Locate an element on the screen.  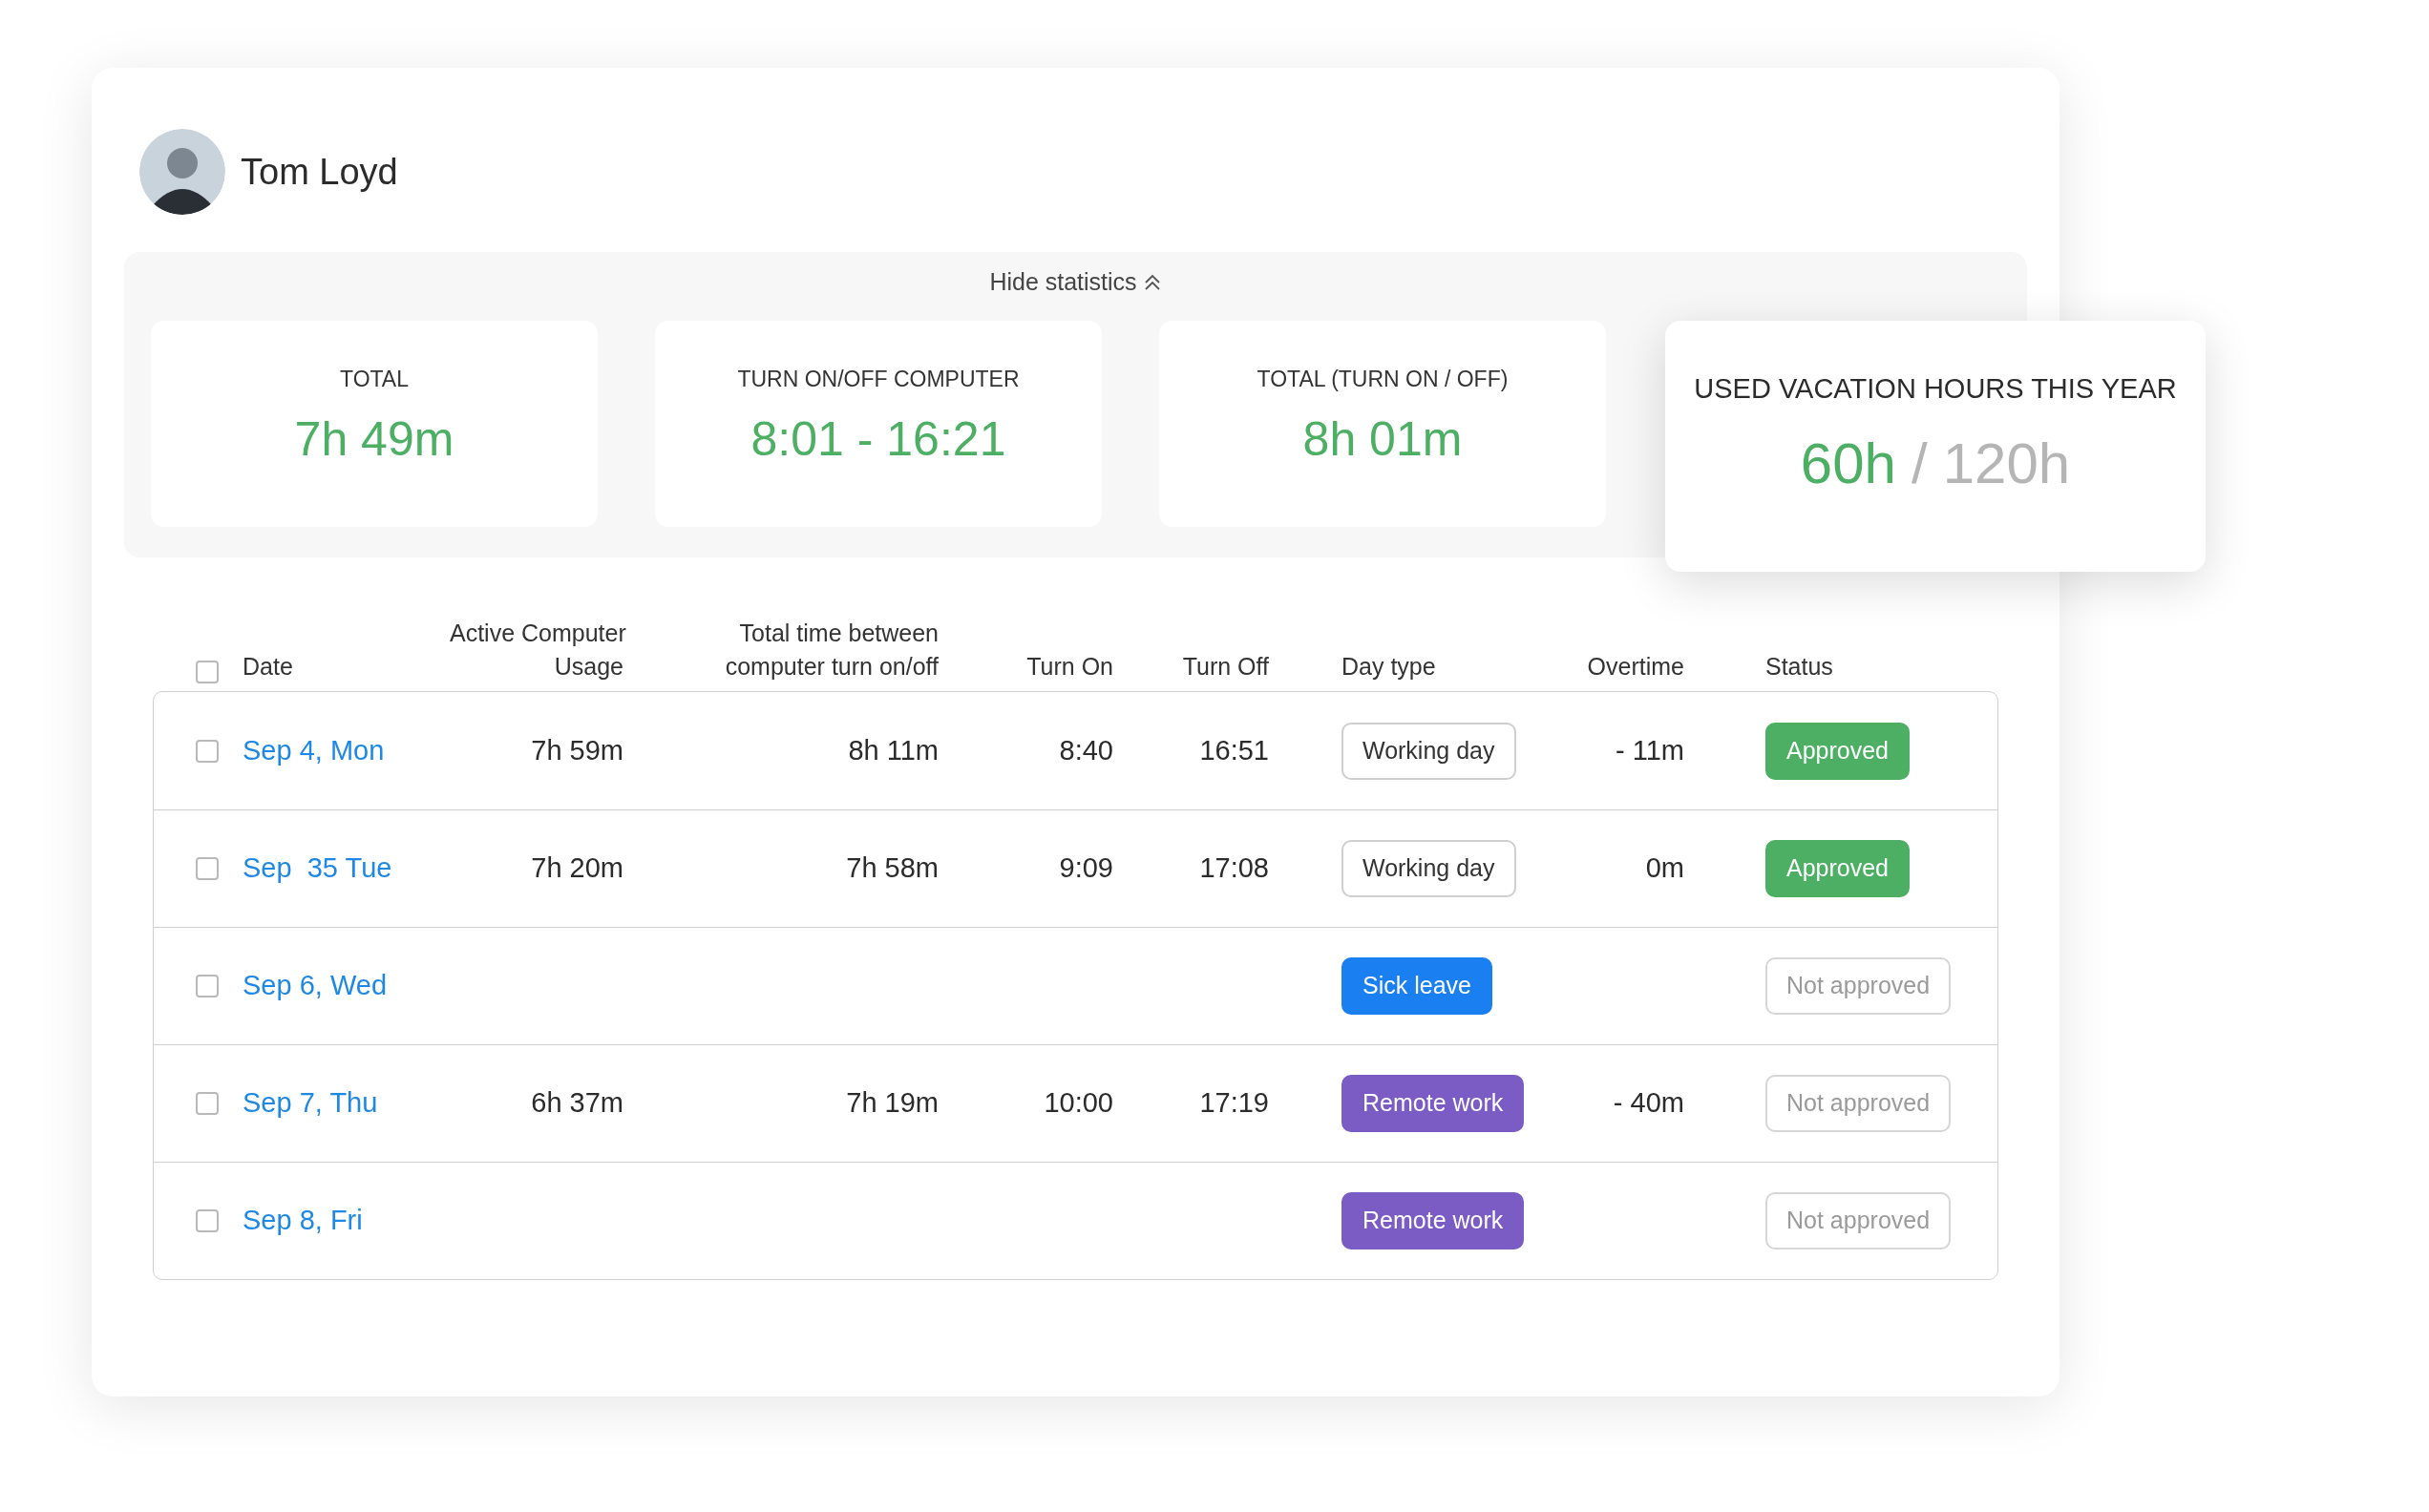
table-cell-text: 7h 58m is located at coordinates (892, 869).